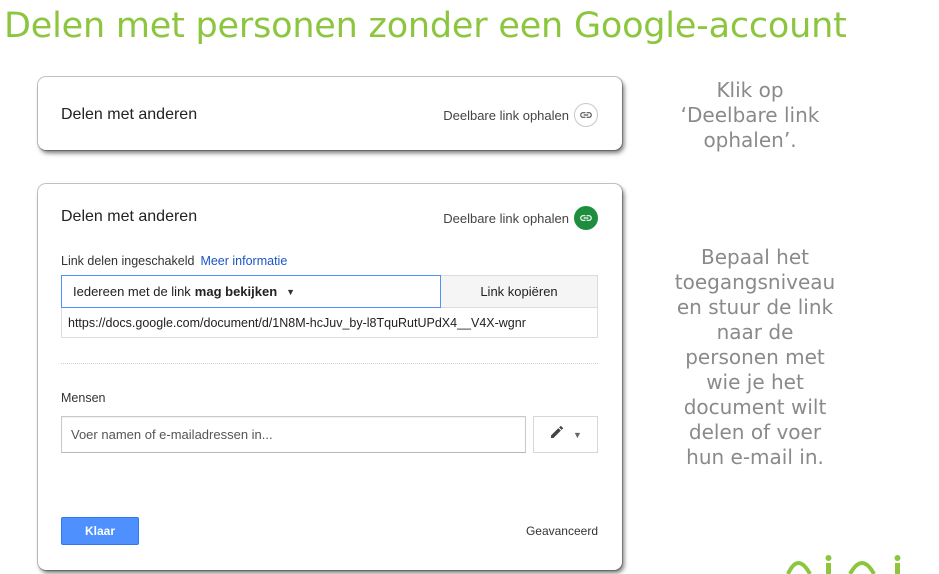 This screenshot has width=939, height=574. I want to click on instruction-line: hun e-mail in., so click(755, 457).